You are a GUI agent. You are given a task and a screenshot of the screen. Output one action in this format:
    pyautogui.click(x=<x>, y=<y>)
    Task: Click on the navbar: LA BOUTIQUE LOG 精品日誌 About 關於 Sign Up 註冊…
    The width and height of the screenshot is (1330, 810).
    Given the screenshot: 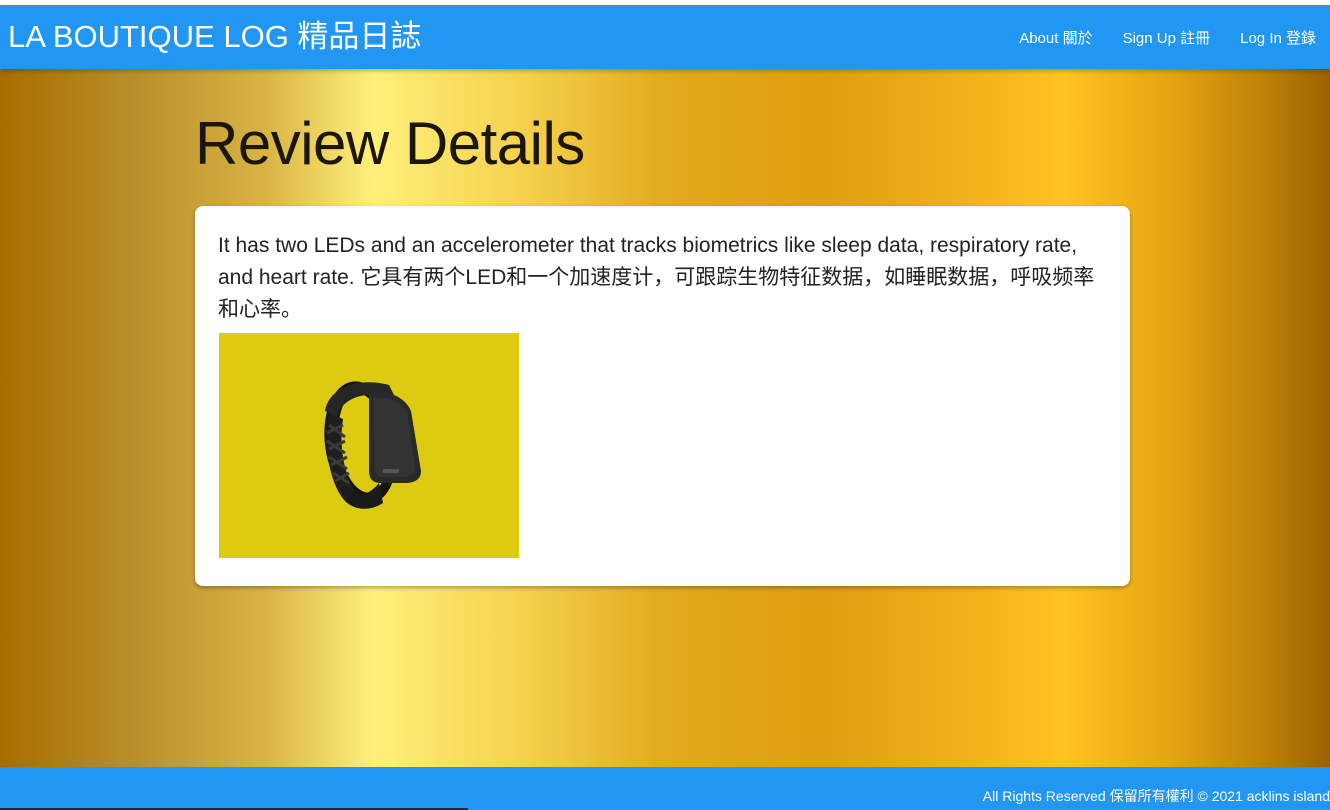 What is the action you would take?
    pyautogui.click(x=665, y=37)
    